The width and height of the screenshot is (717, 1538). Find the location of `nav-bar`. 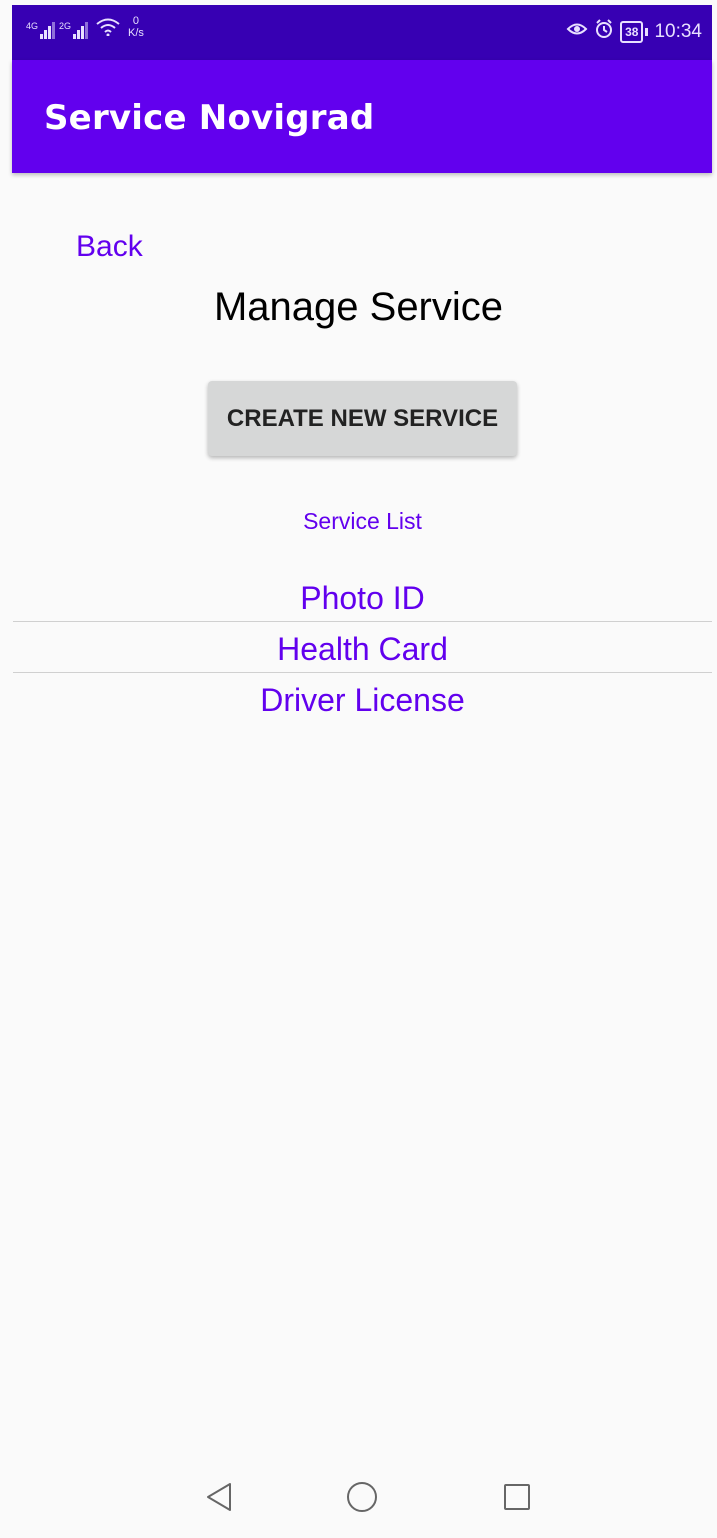

nav-bar is located at coordinates (362, 1499).